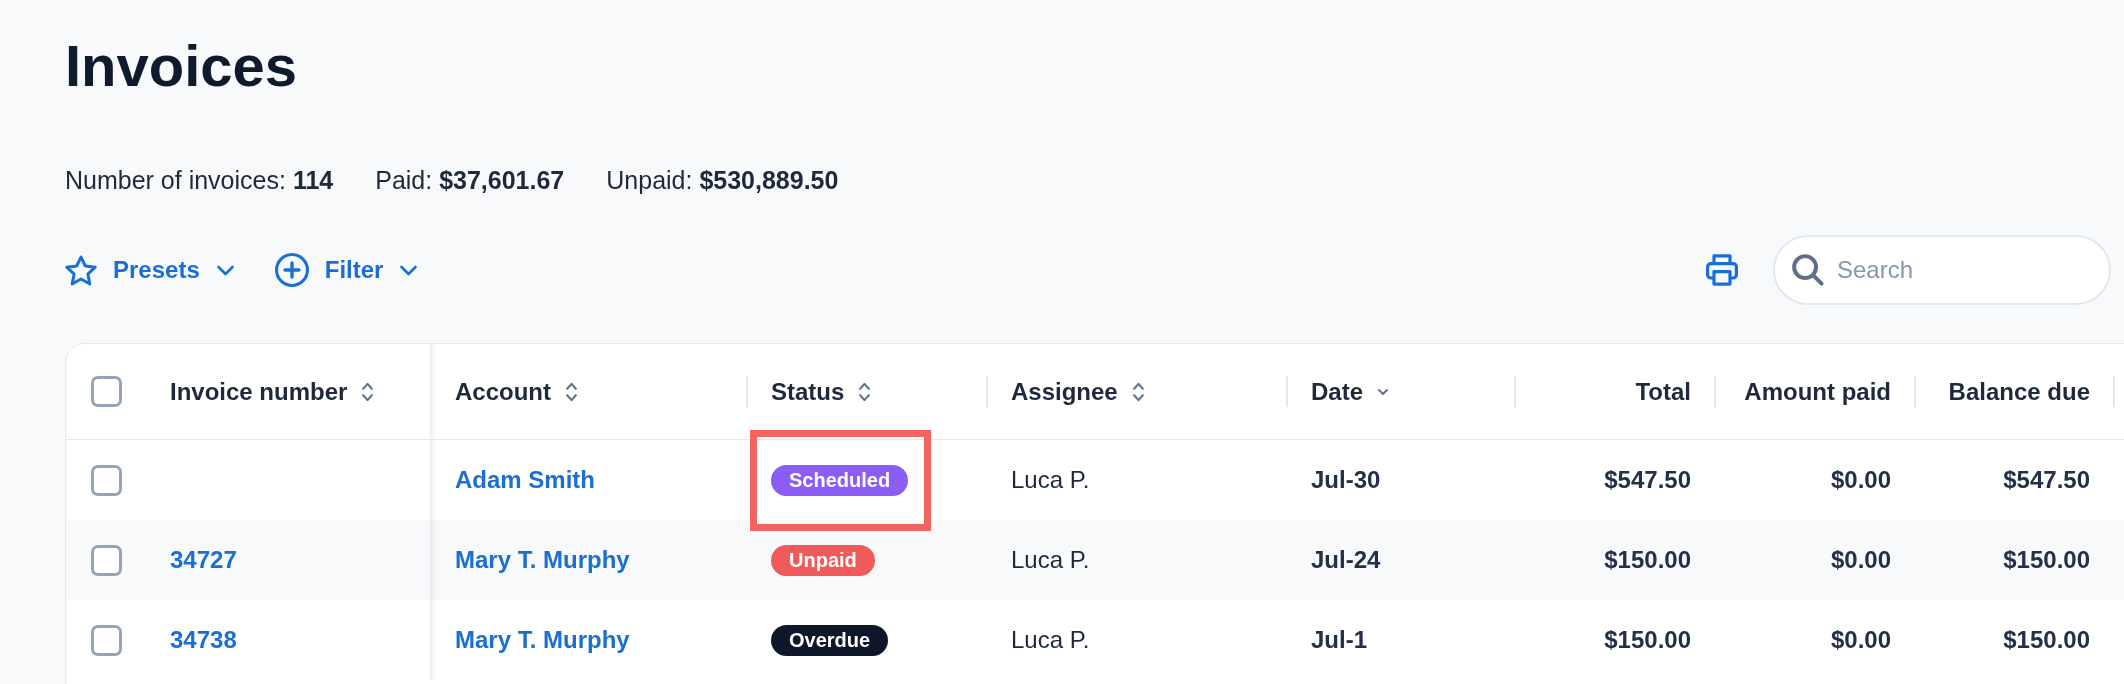 Image resolution: width=2124 pixels, height=684 pixels. Describe the element at coordinates (2019, 391) in the screenshot. I see `column-header: Balance due` at that location.